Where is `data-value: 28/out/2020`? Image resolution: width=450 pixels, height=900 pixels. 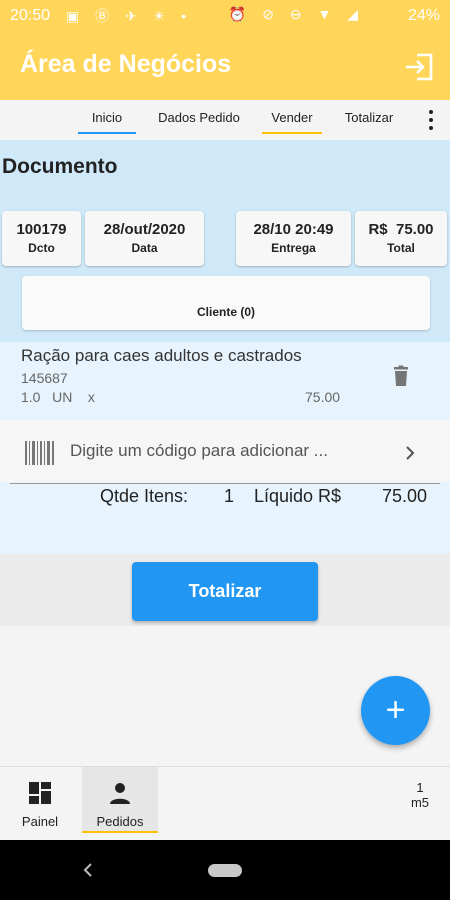 data-value: 28/out/2020 is located at coordinates (144, 229).